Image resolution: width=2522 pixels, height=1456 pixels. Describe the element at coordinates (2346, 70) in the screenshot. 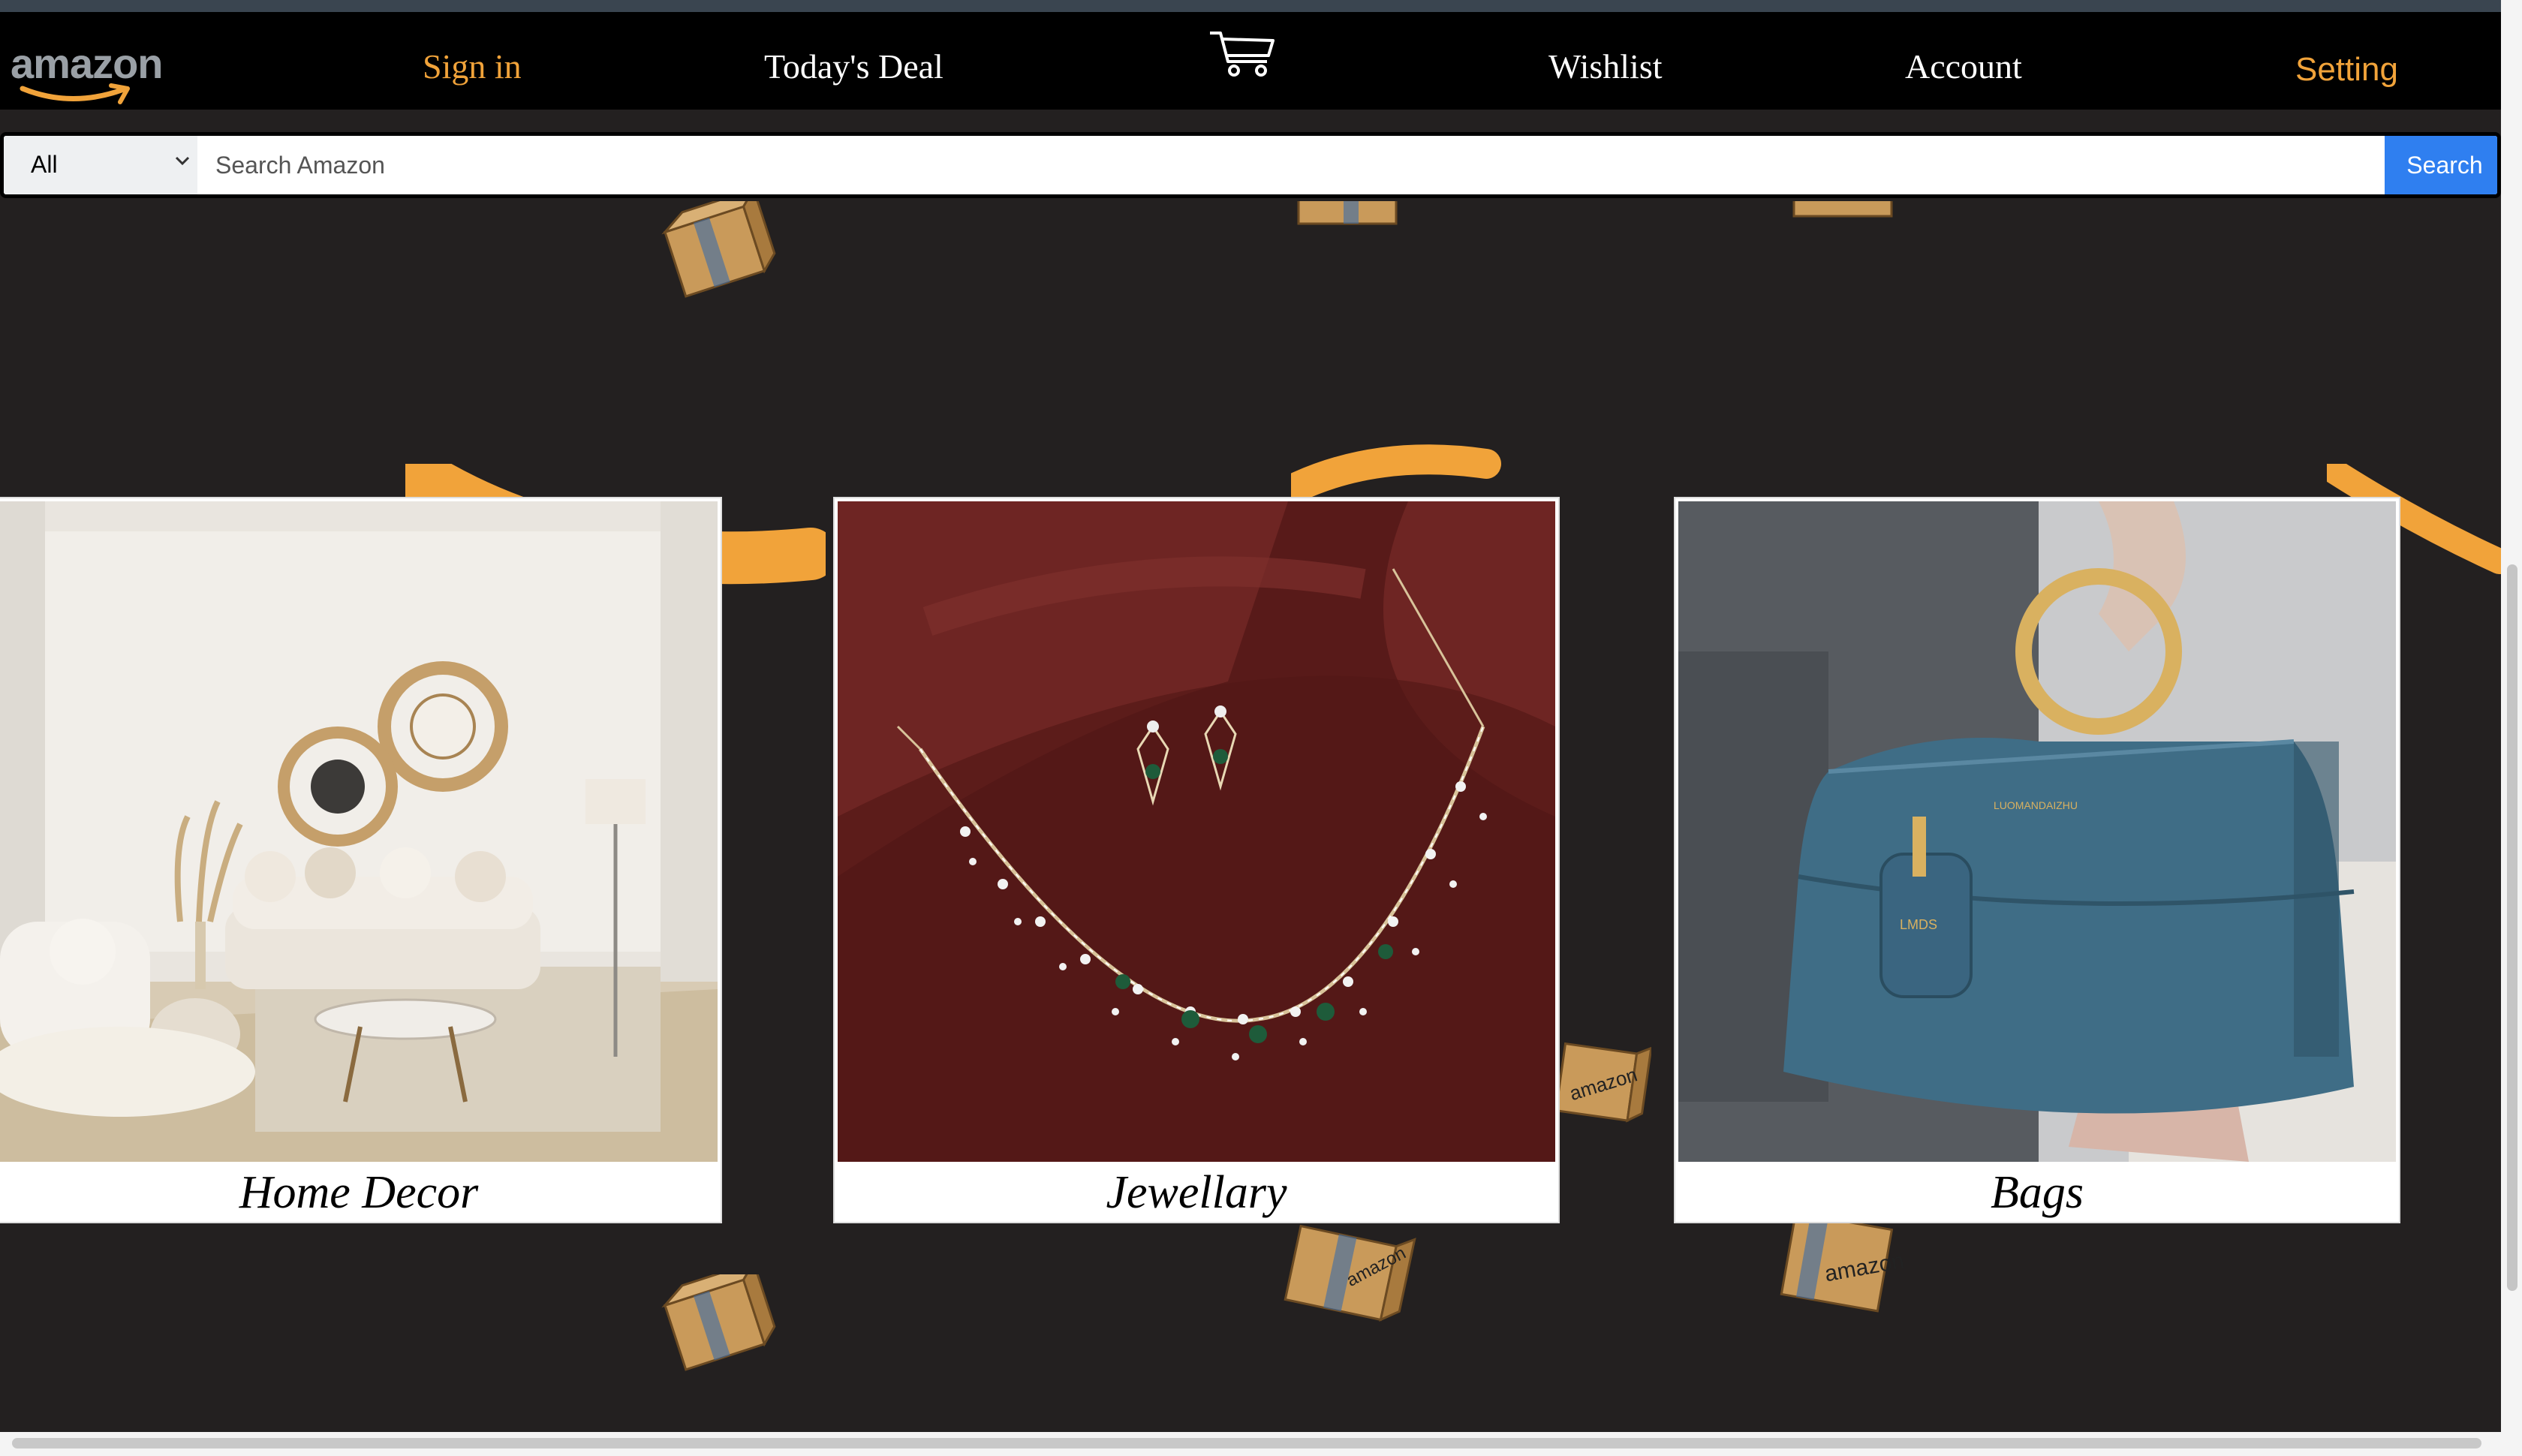

I see `setting-link: Setting` at that location.